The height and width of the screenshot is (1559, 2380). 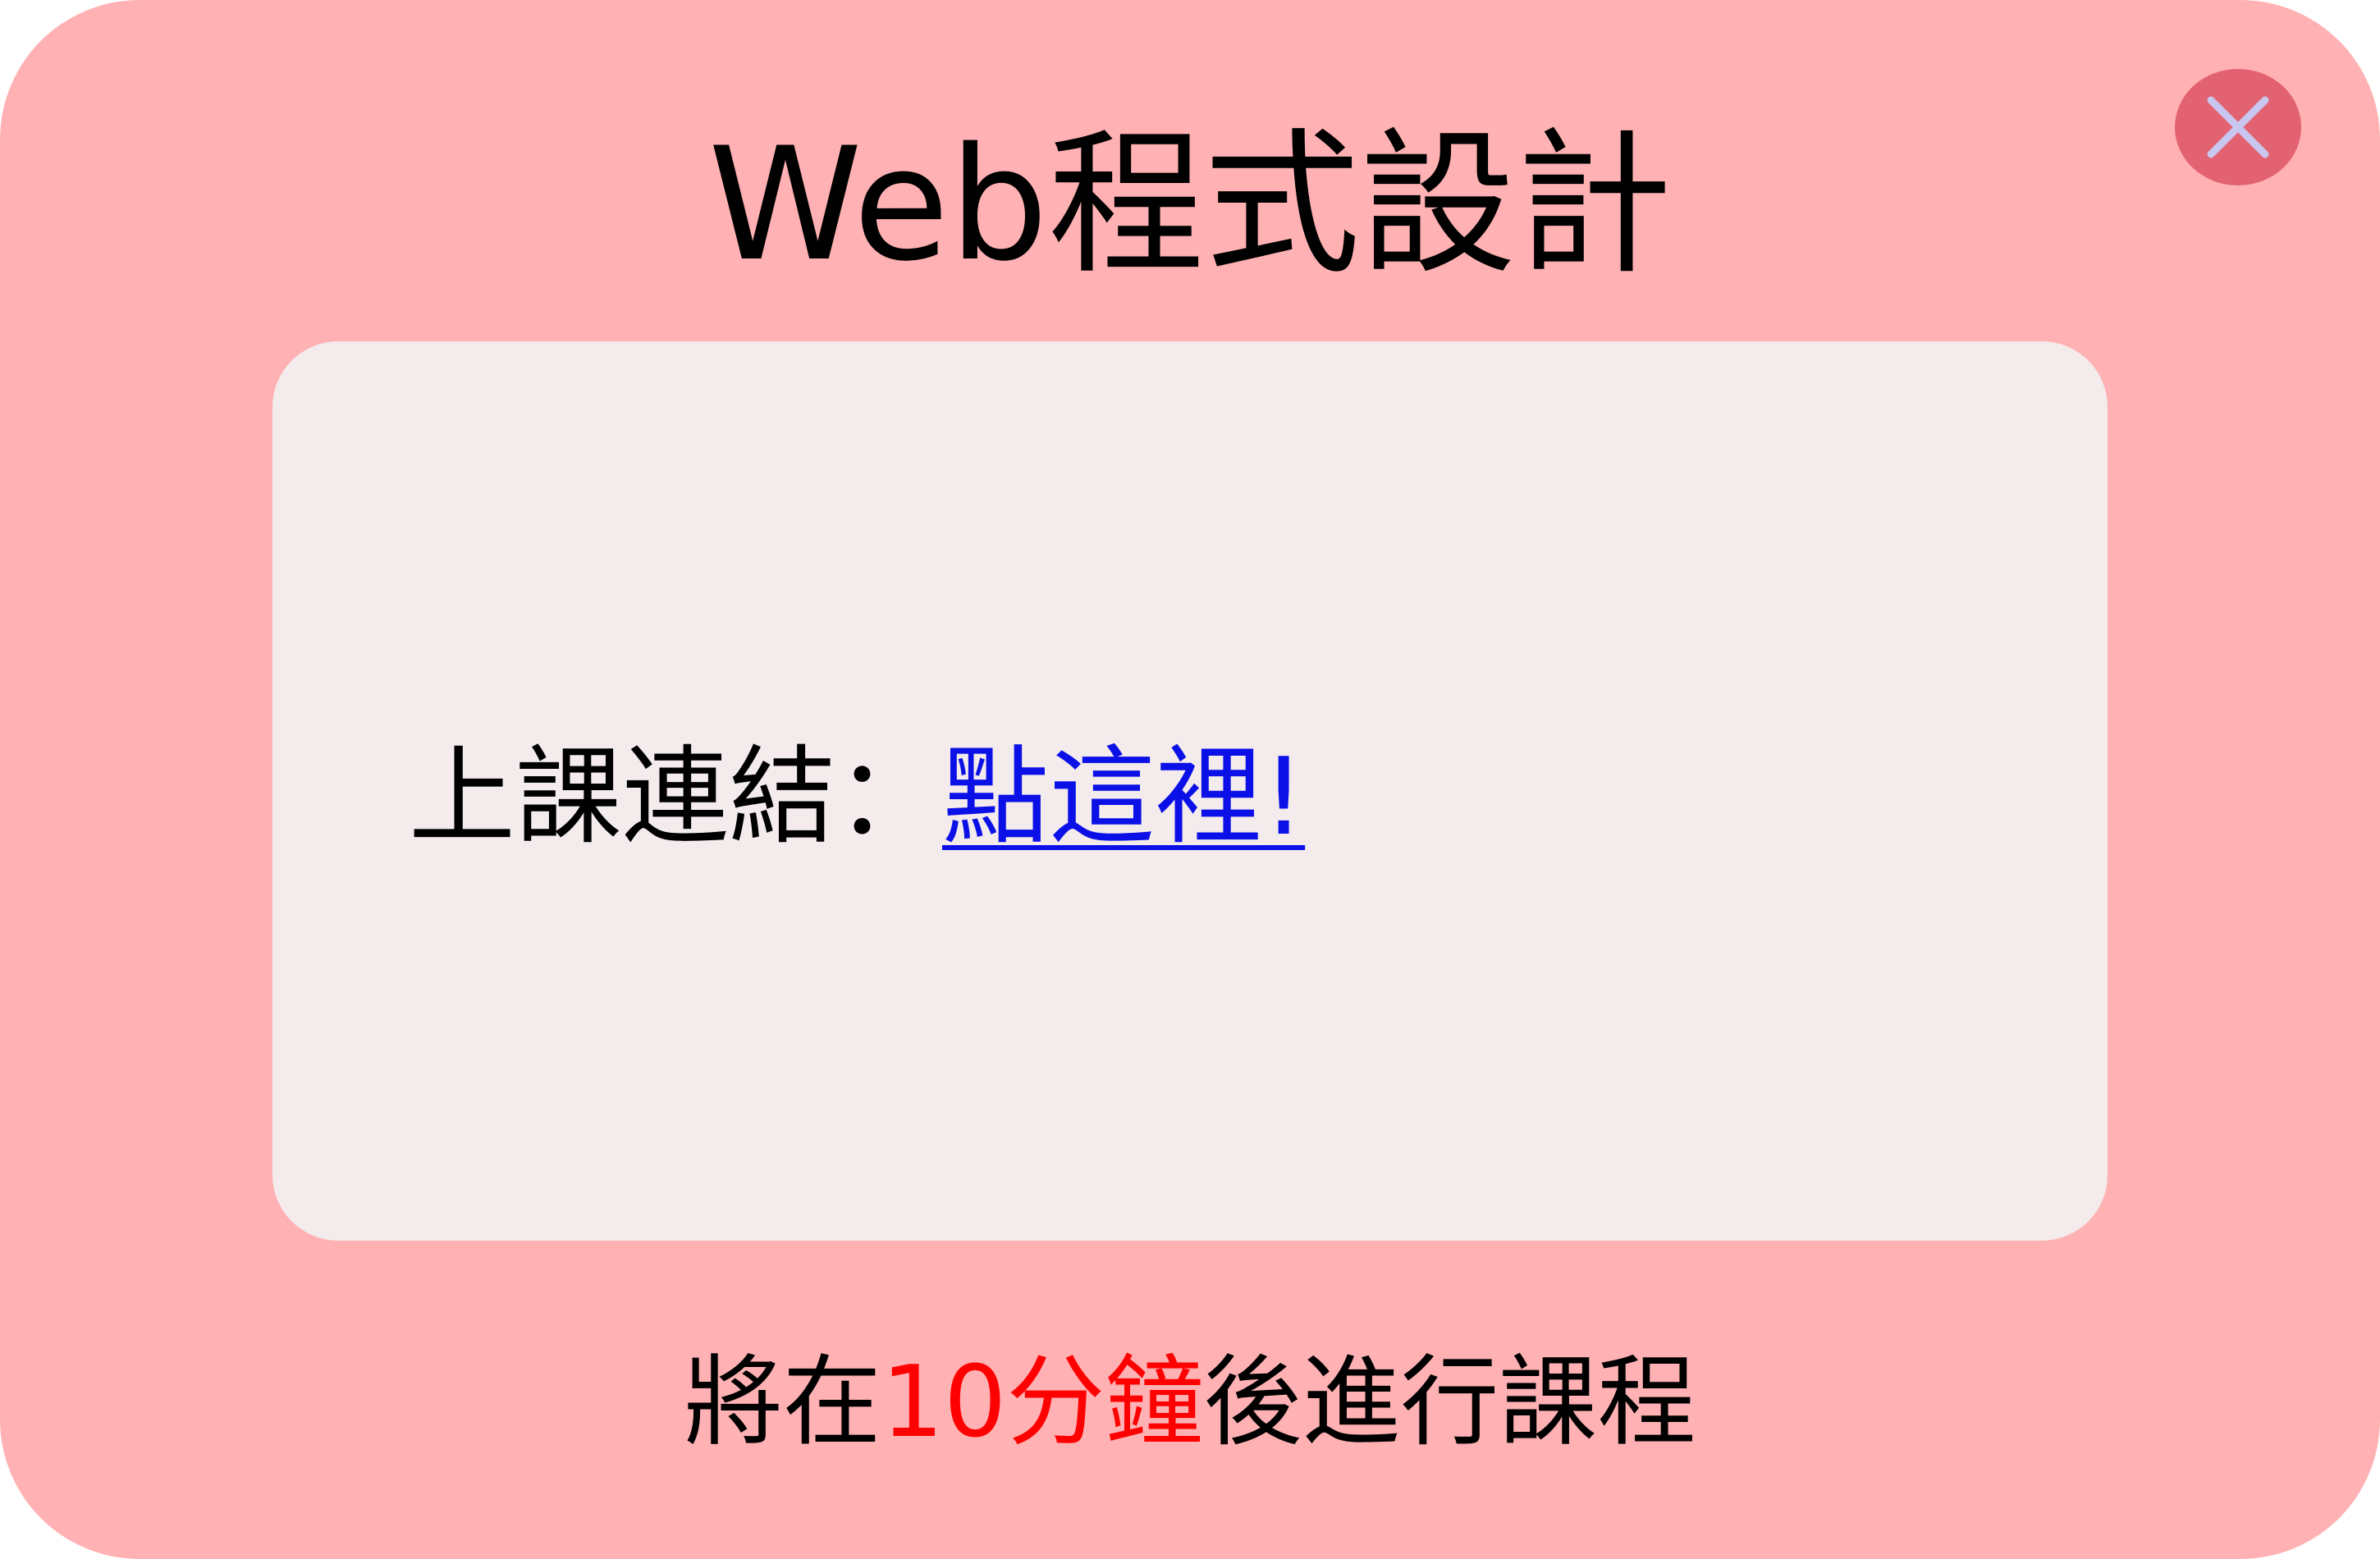 I want to click on start-notice: 將在10分鐘後進行課程, so click(x=1190, y=1403).